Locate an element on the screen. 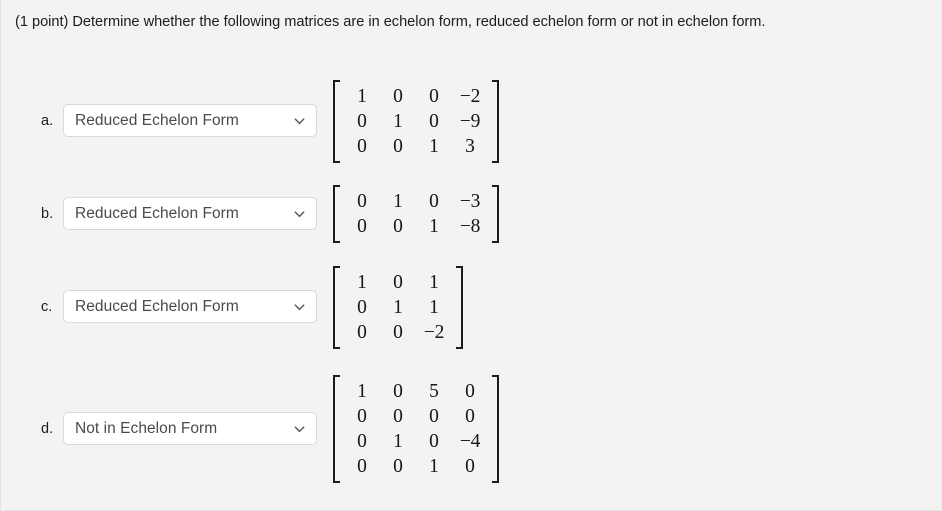 The height and width of the screenshot is (511, 942). row-controls: c. Reduced Echelon Form is located at coordinates (179, 306).